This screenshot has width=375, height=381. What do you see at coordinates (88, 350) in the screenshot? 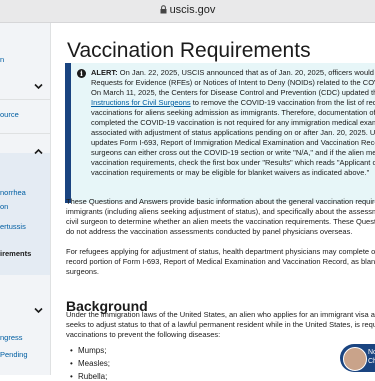
I see `disease-list-item: Mumps;` at bounding box center [88, 350].